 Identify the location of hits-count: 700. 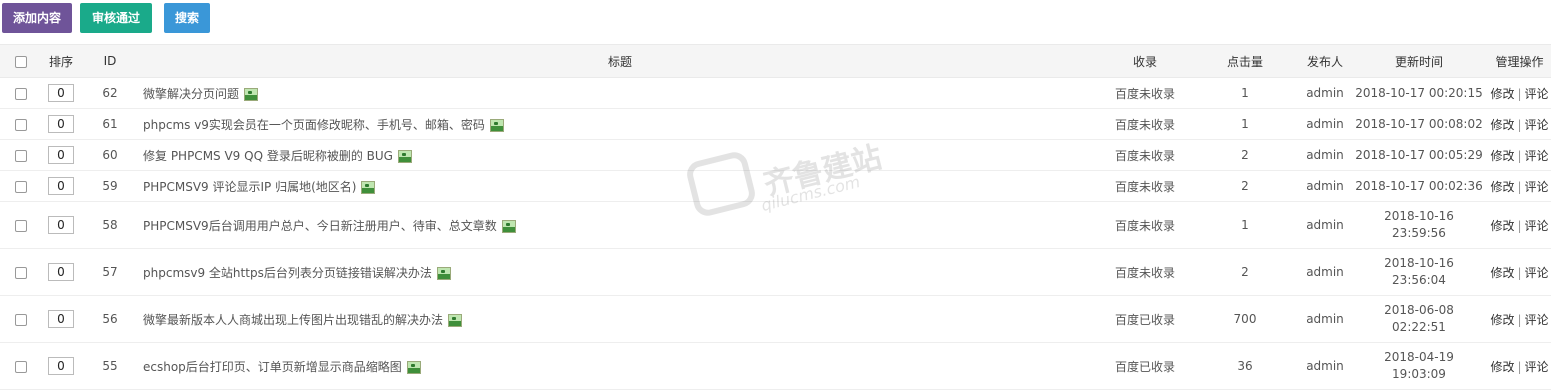
(1245, 319).